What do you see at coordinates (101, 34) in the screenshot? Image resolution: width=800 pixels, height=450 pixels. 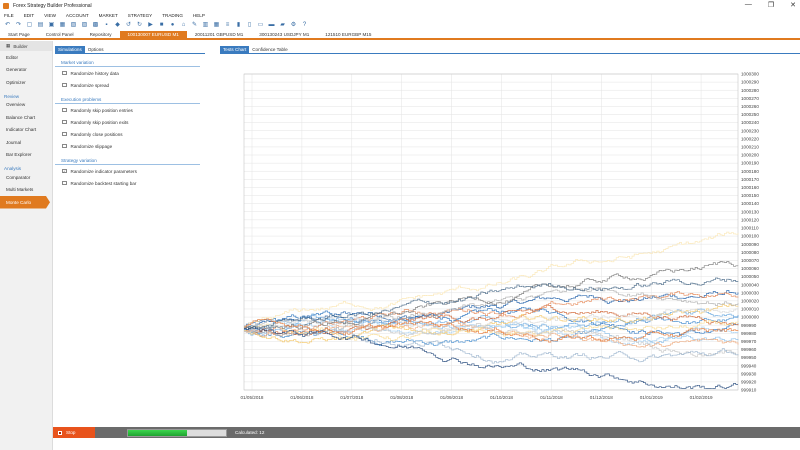 I see `doc-tab: Repository` at bounding box center [101, 34].